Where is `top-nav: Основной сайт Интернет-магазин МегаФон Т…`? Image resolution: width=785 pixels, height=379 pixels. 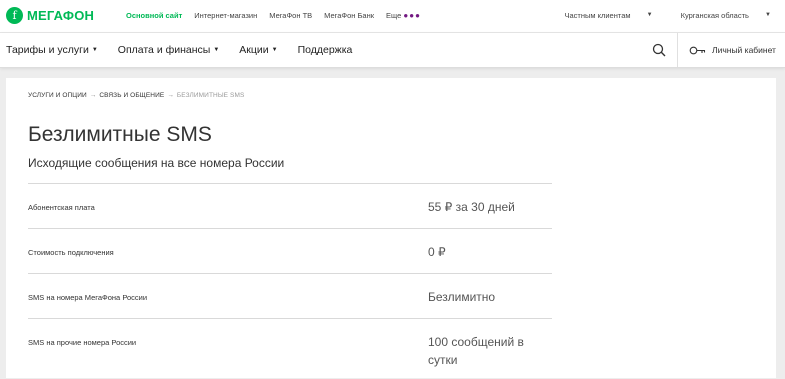 top-nav: Основной сайт Интернет-магазин МегаФон Т… is located at coordinates (279, 15).